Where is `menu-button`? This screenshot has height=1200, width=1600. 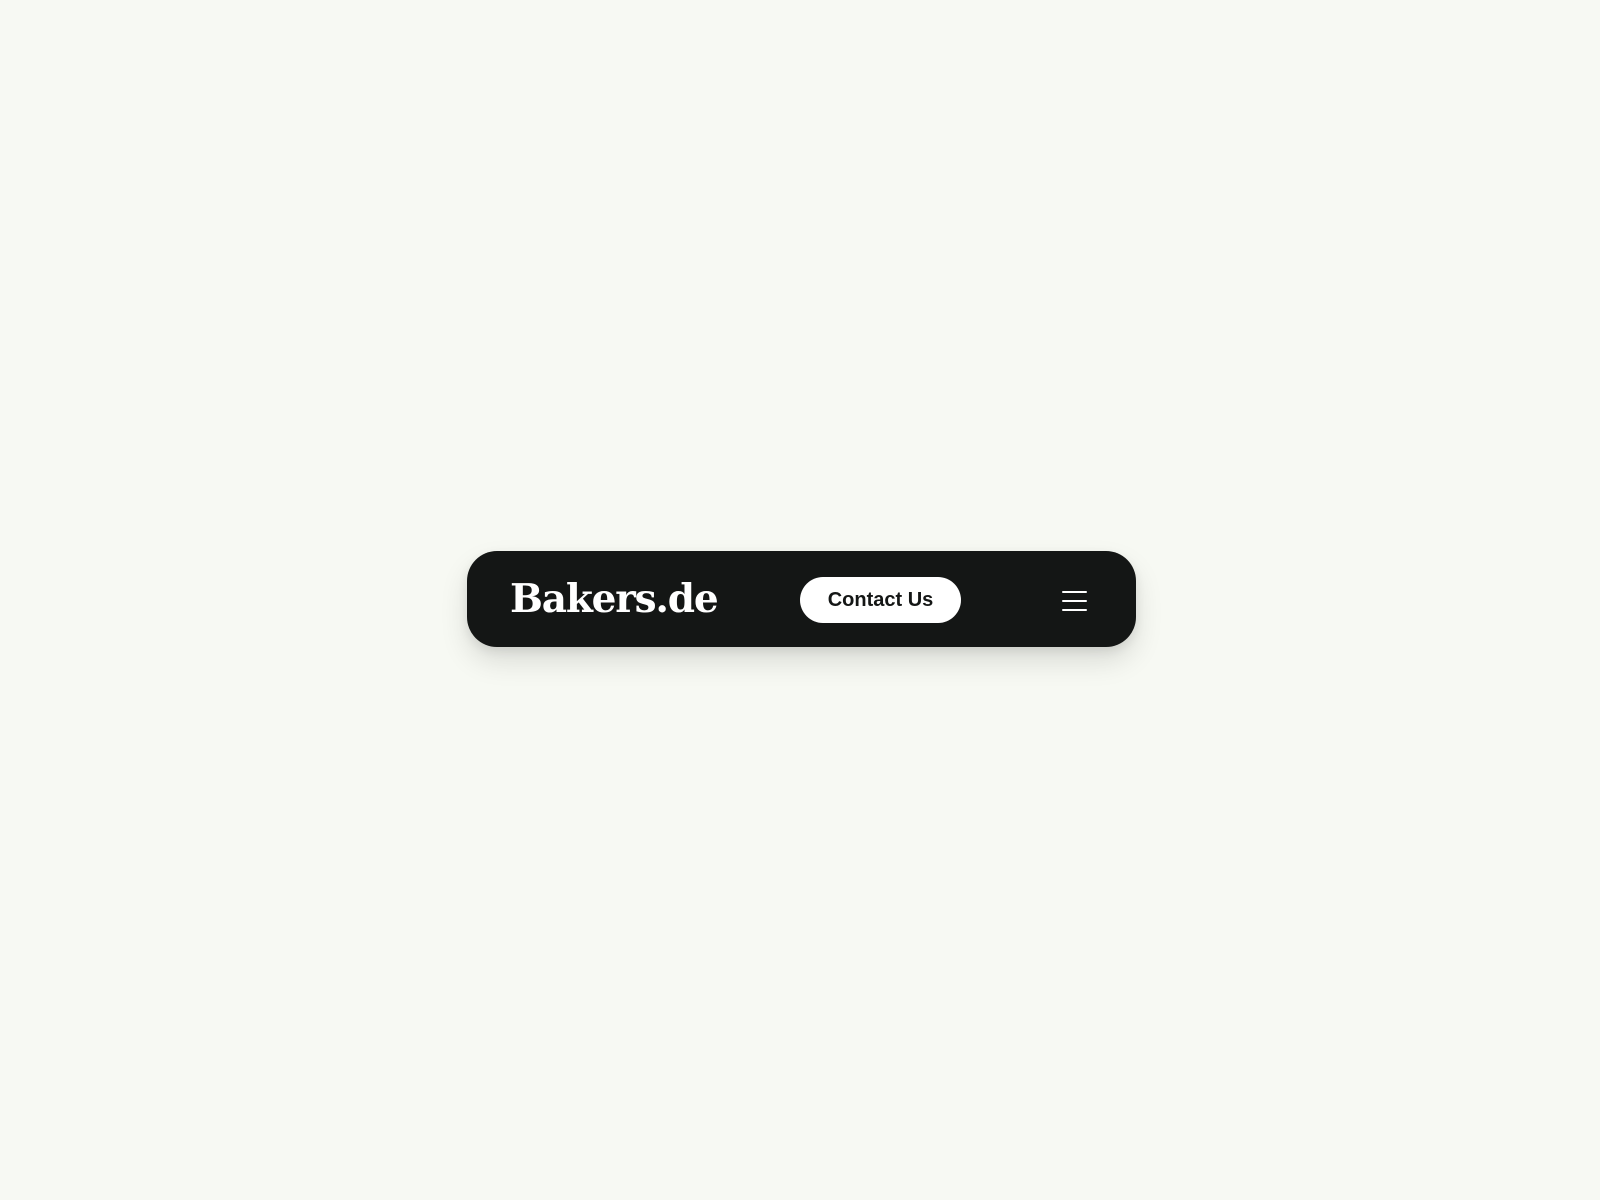 menu-button is located at coordinates (1074, 599).